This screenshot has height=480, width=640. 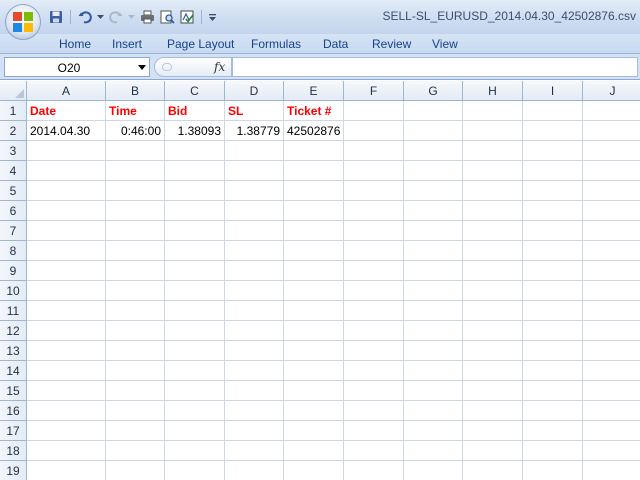 I want to click on cell-e9, so click(x=314, y=271).